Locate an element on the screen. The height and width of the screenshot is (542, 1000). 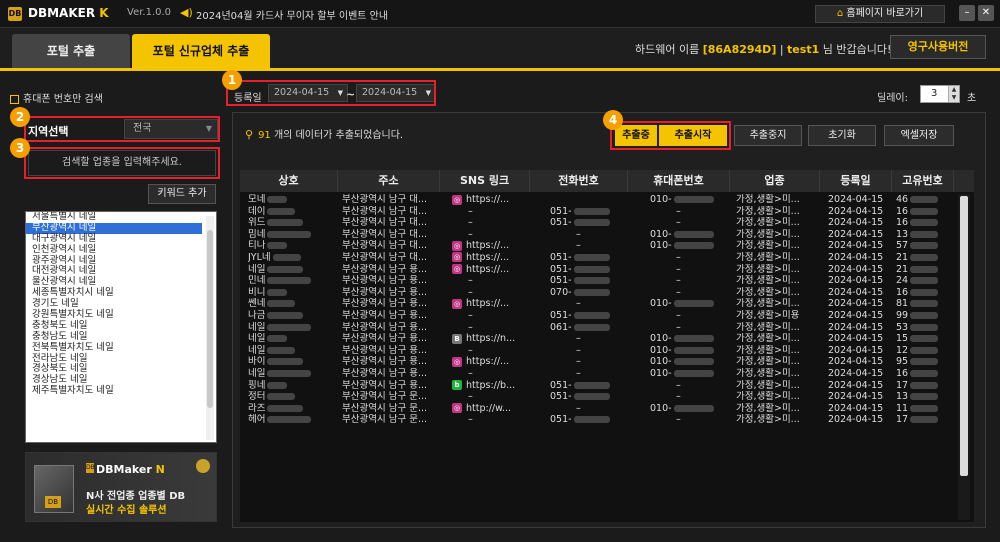
app-version: Ver.1.0.0 is located at coordinates (149, 12).